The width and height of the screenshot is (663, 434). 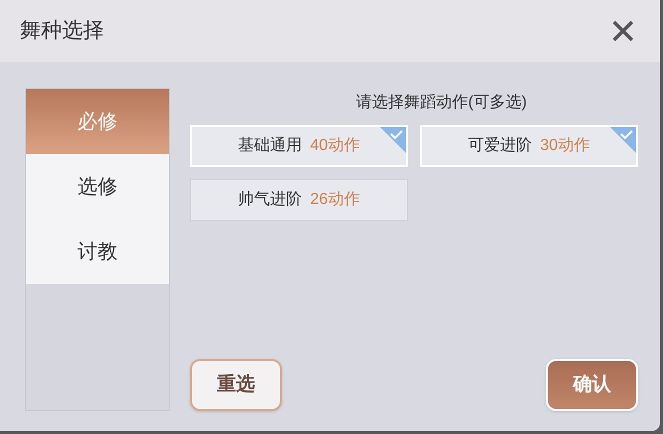 I want to click on close-icon, so click(x=623, y=31).